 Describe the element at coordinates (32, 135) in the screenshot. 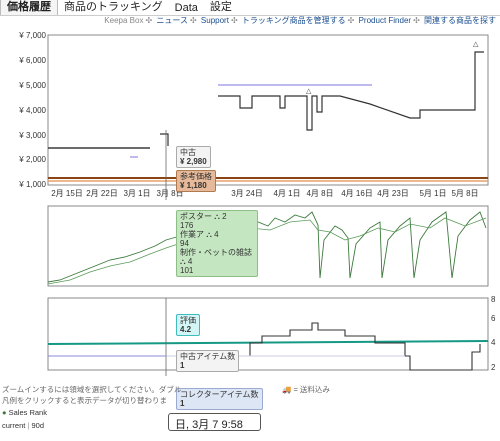

I see `y-tick-3000: ¥ 3,000` at that location.